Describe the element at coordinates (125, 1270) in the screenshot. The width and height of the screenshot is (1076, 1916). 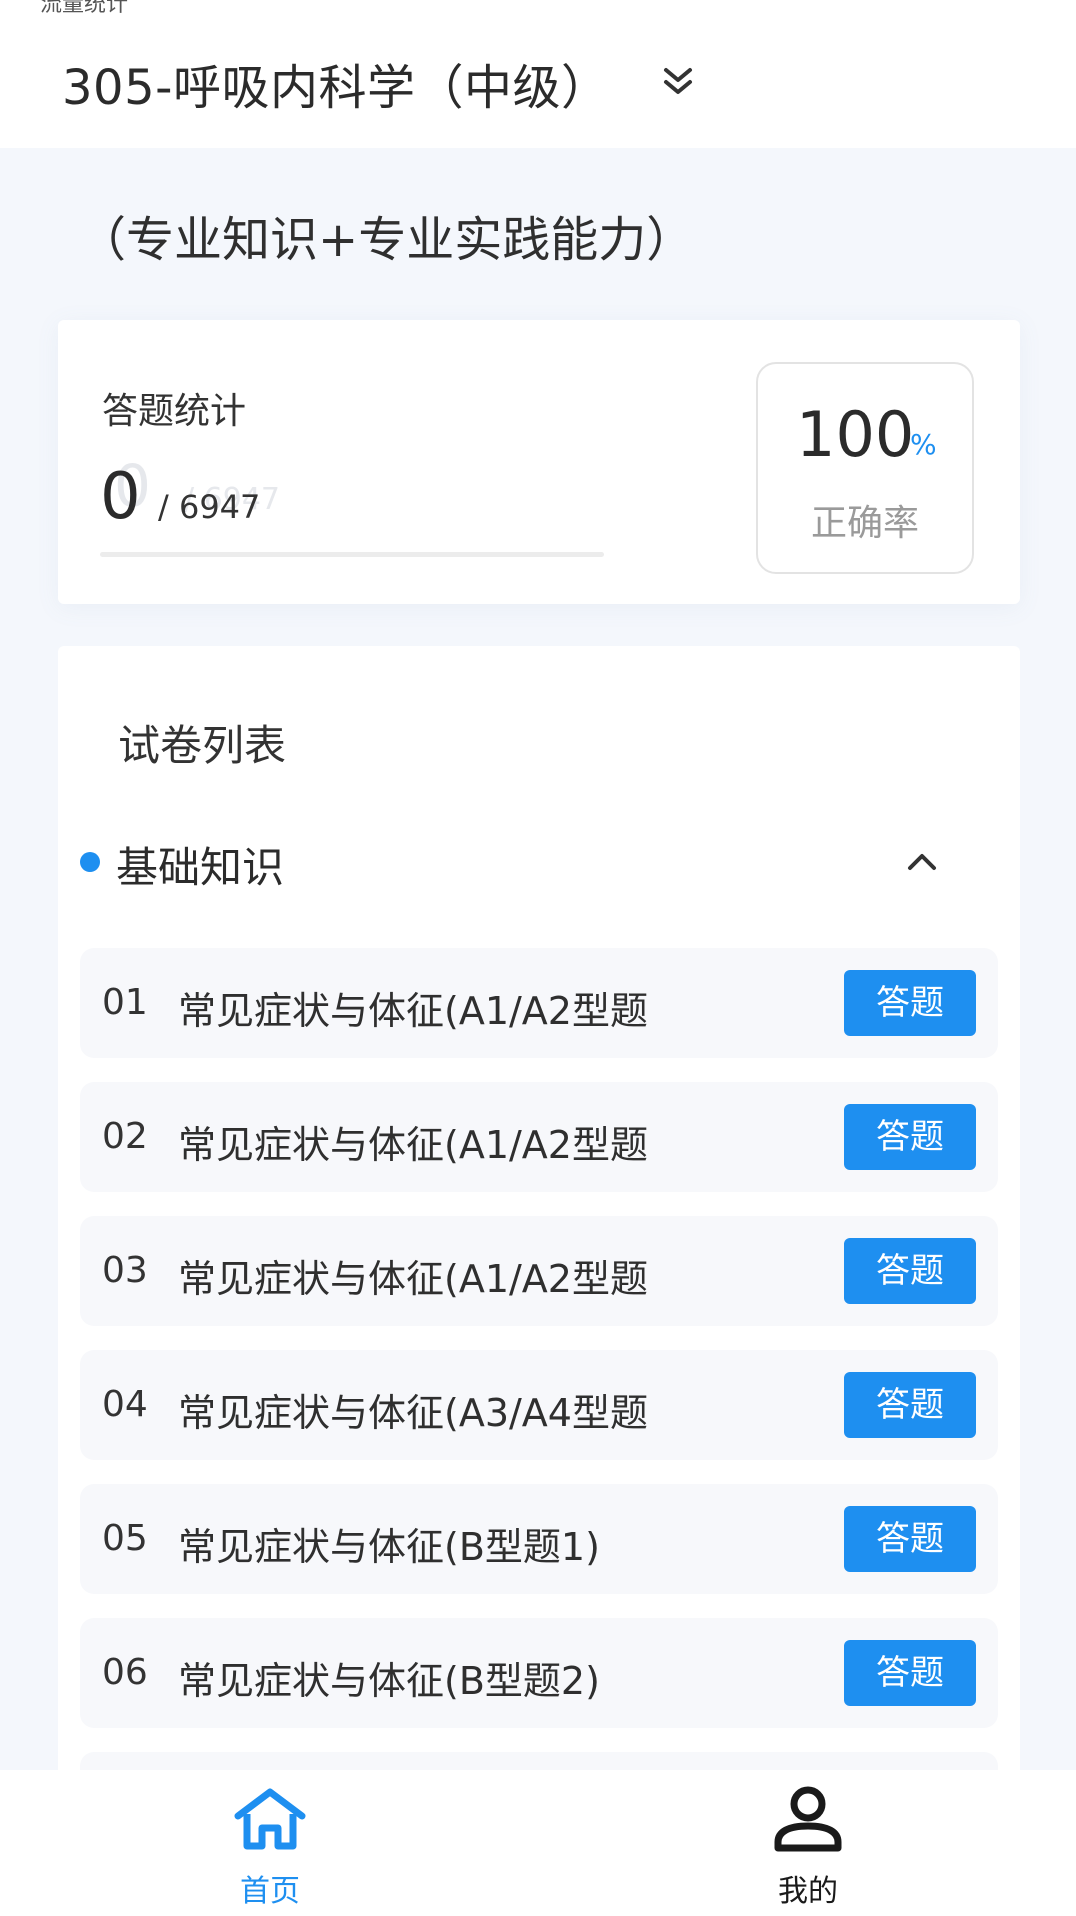
I see `paper-number: 03` at that location.